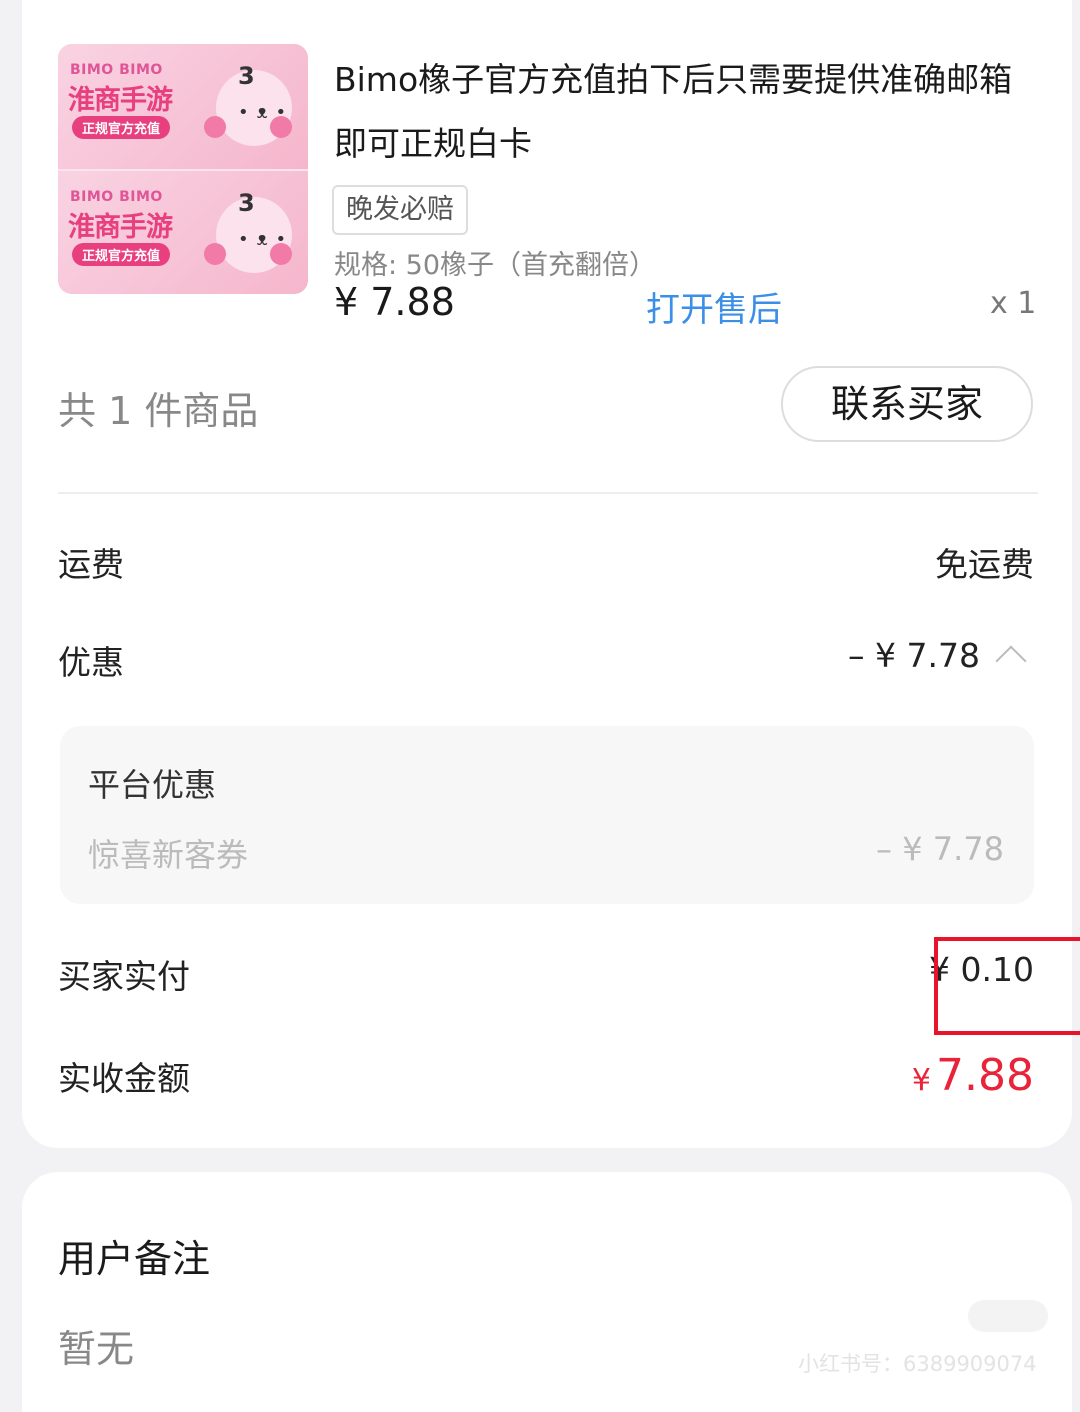 The width and height of the screenshot is (1080, 1412). I want to click on shipping-label: 运费, so click(91, 564).